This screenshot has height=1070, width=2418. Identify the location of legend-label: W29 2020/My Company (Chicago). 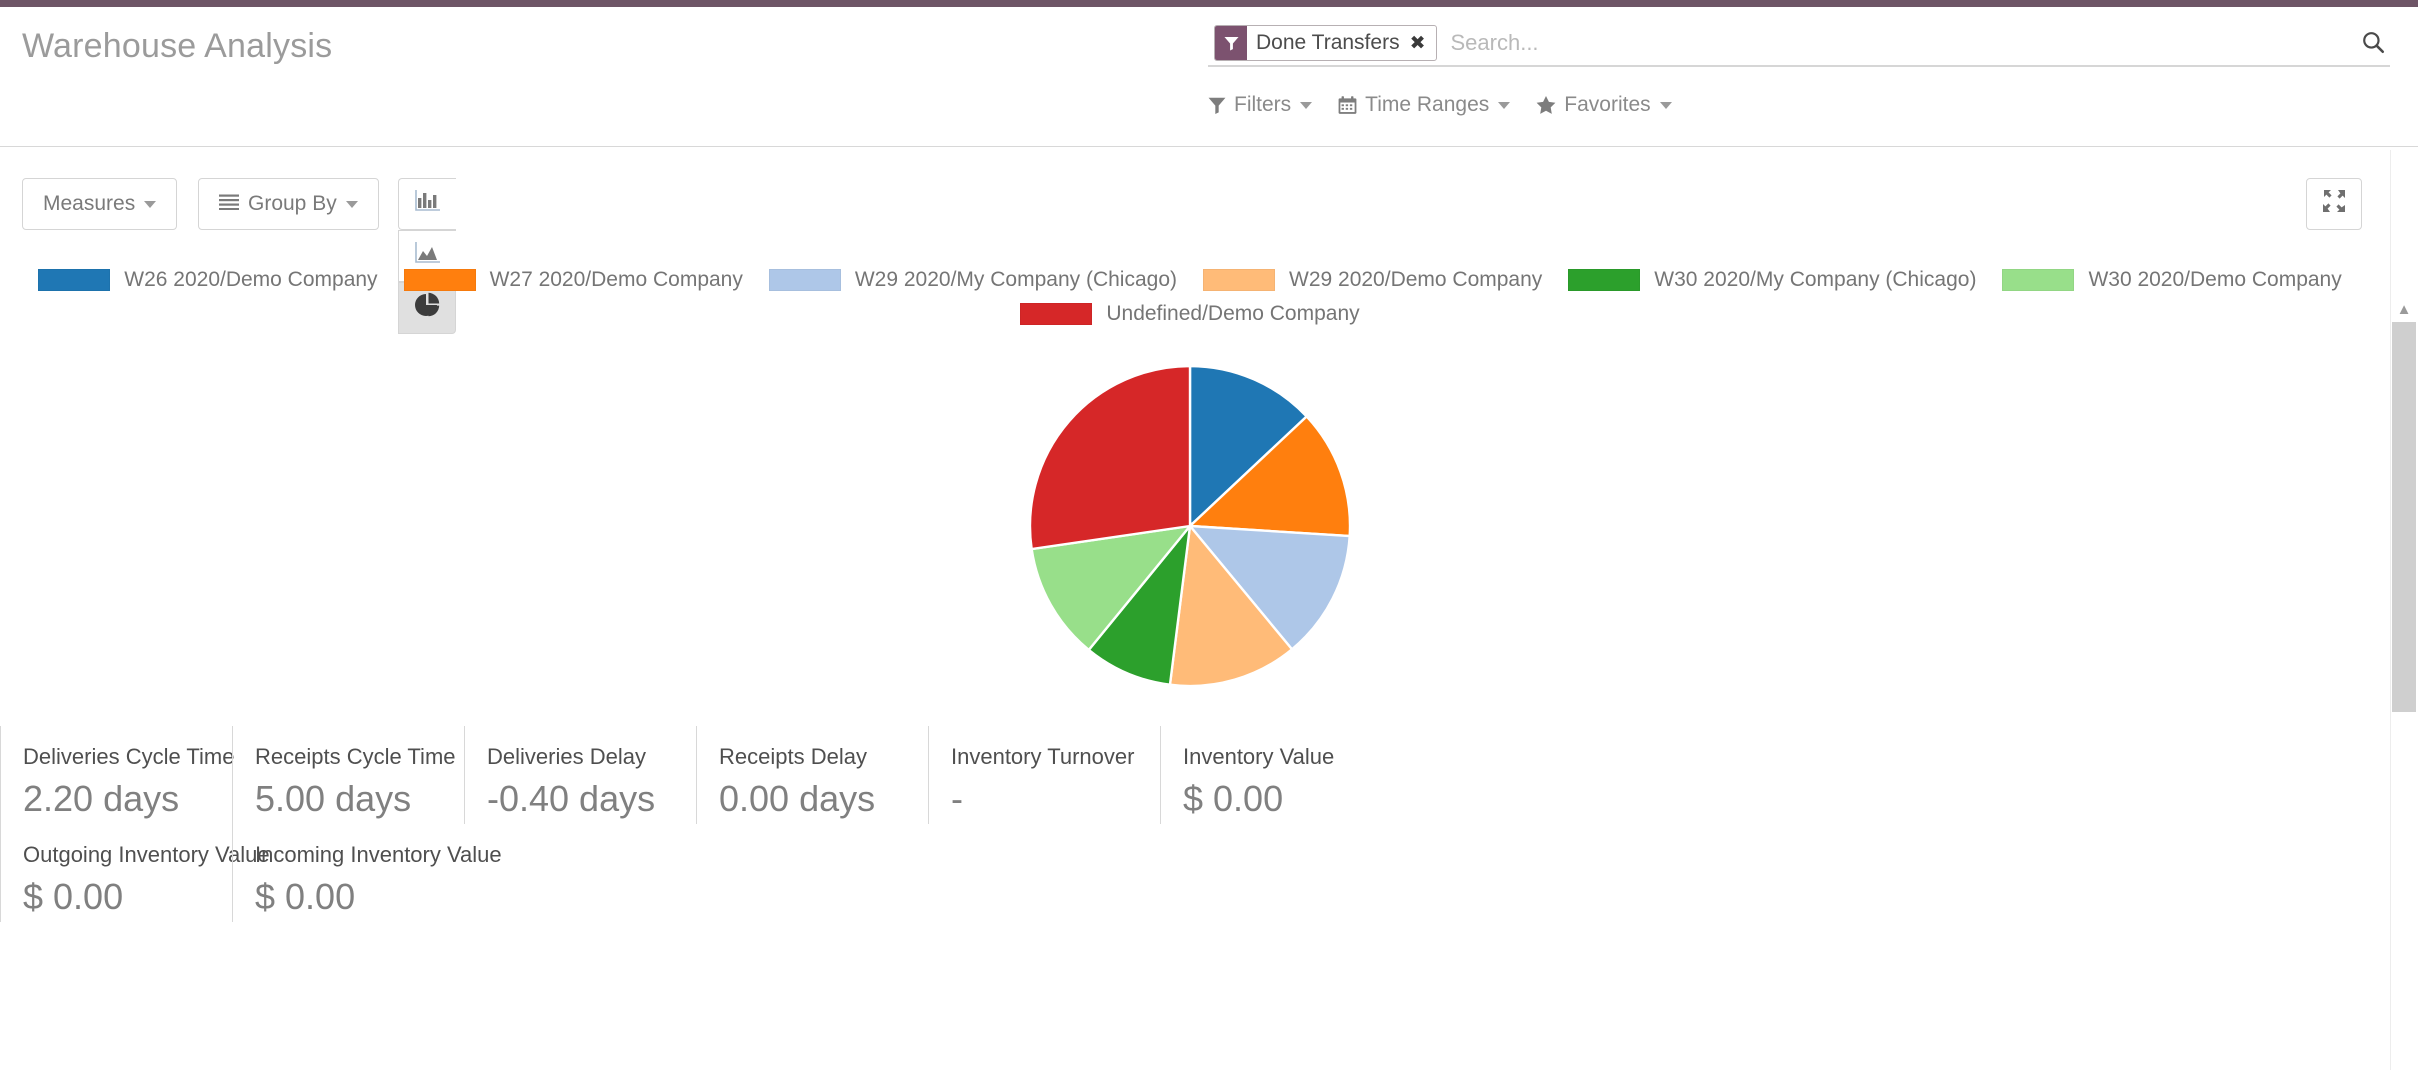
(1015, 279).